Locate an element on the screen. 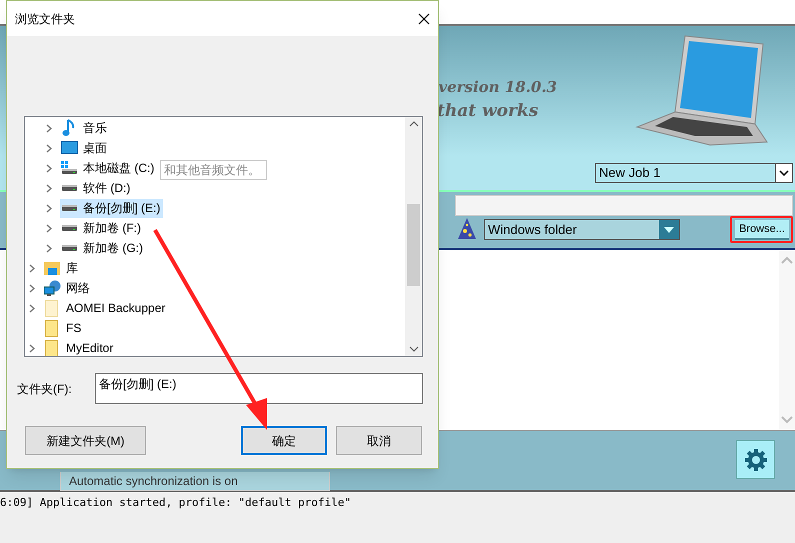  tree-item: 本地磁盘 (C:) is located at coordinates (109, 168).